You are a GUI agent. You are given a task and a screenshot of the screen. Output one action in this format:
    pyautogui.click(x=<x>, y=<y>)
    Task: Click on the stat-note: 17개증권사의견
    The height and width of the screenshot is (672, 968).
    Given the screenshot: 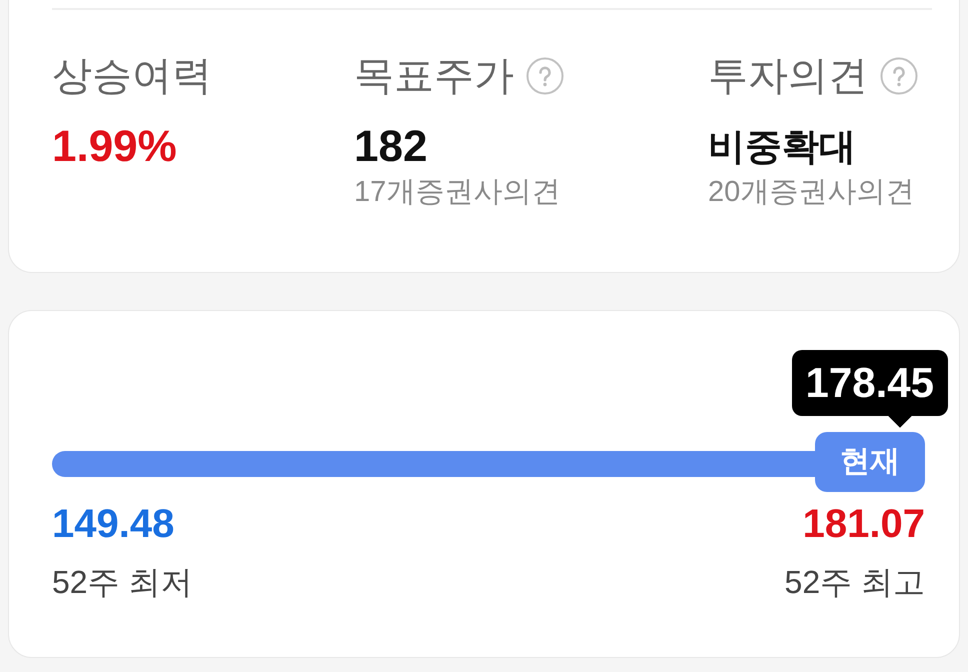 What is the action you would take?
    pyautogui.click(x=457, y=192)
    